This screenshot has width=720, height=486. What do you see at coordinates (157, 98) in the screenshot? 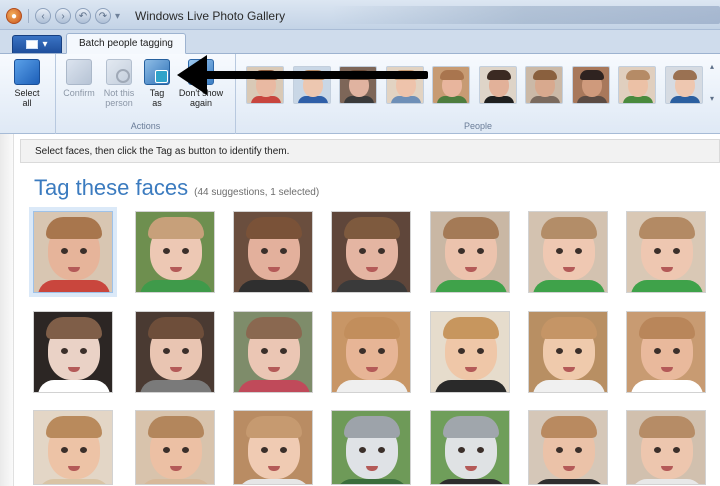
I see `tag-as-label: Tag as` at bounding box center [157, 98].